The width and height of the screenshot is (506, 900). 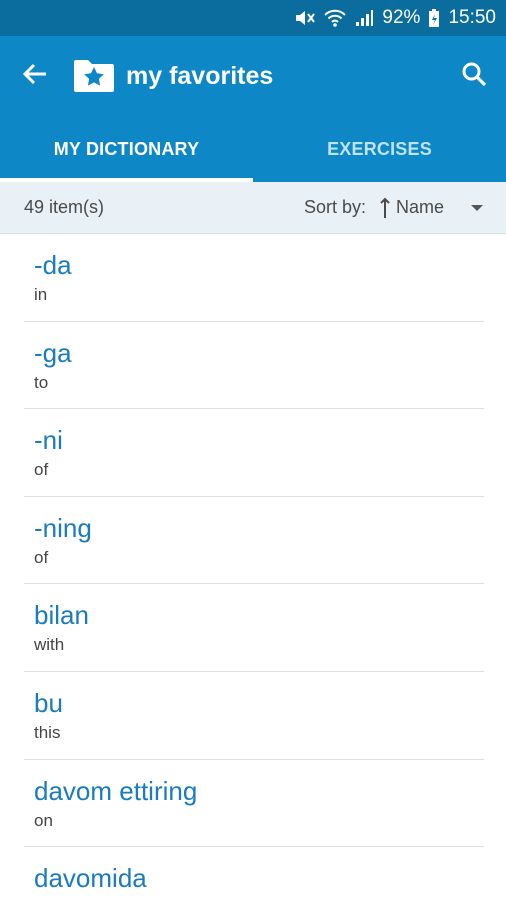 I want to click on status-bar: 92% 15:50, so click(x=253, y=18).